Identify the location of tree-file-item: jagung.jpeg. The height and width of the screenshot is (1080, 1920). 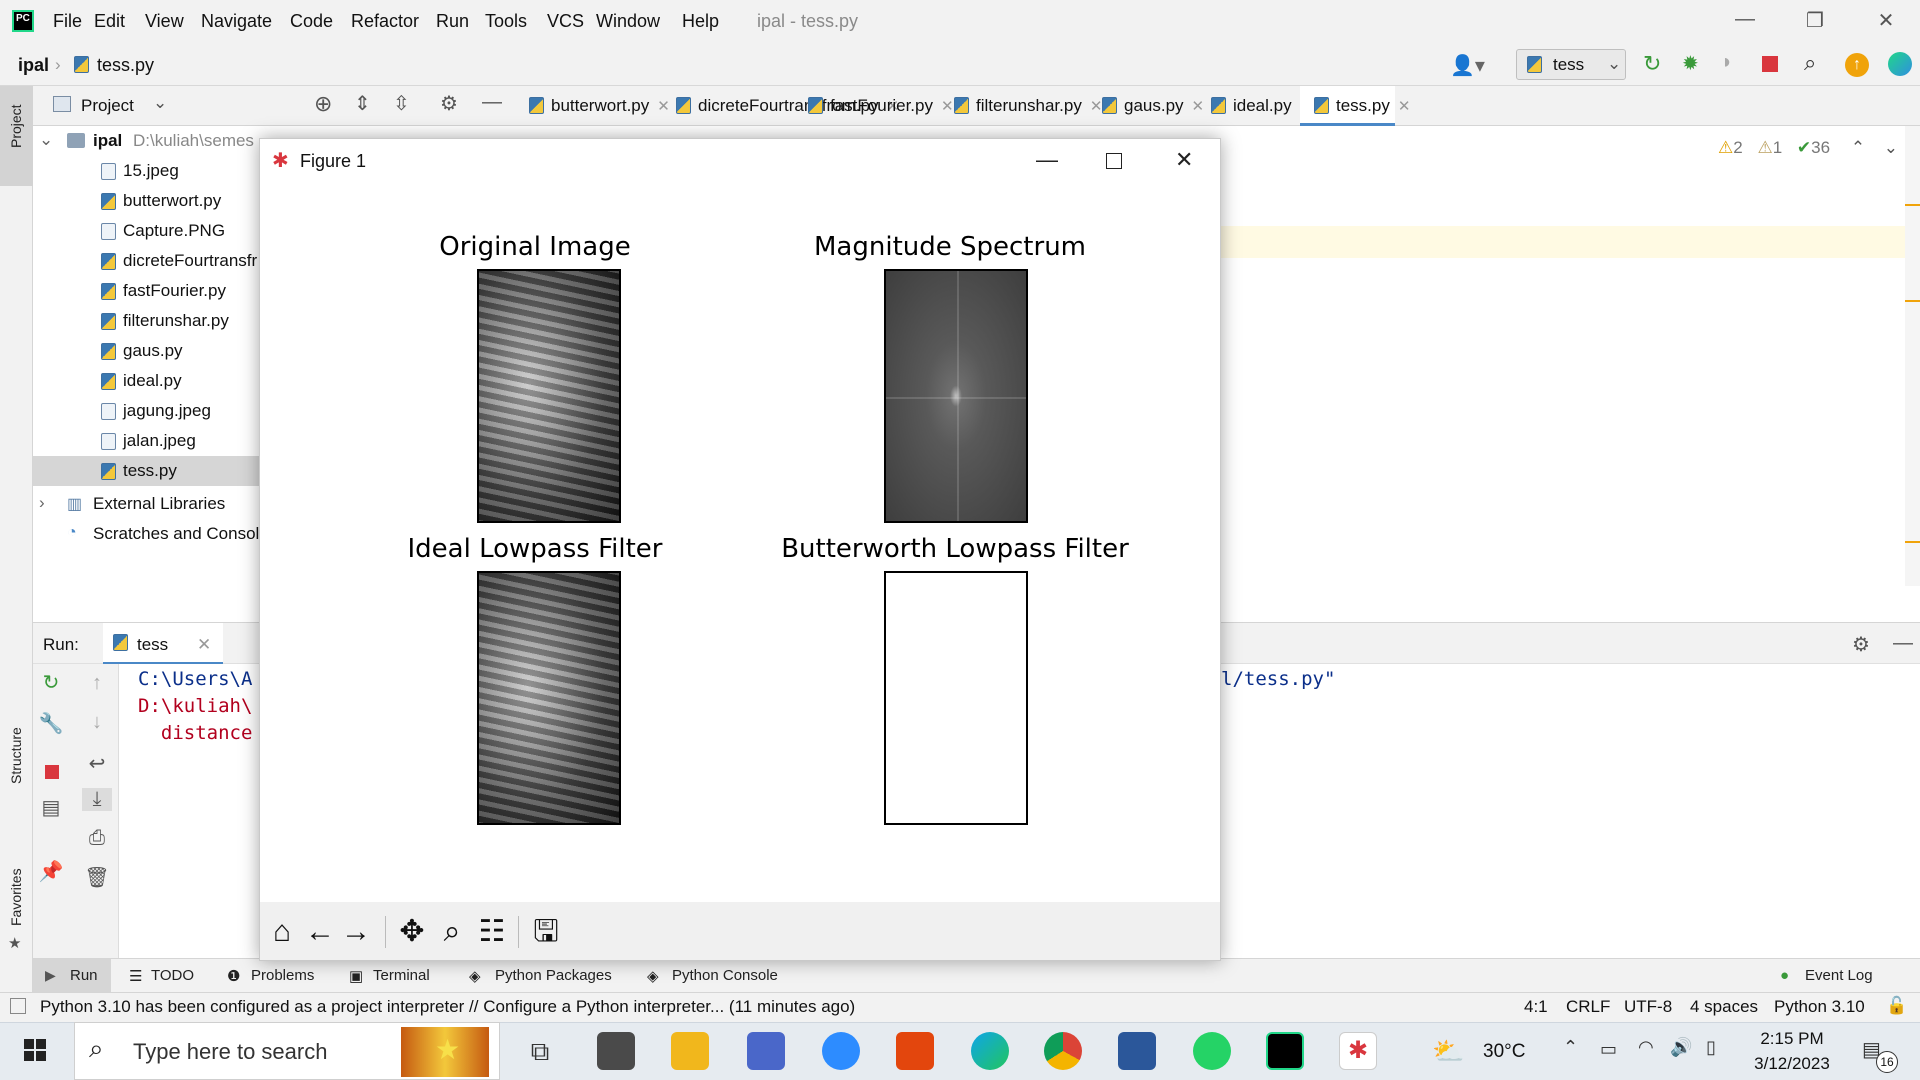
(146, 411).